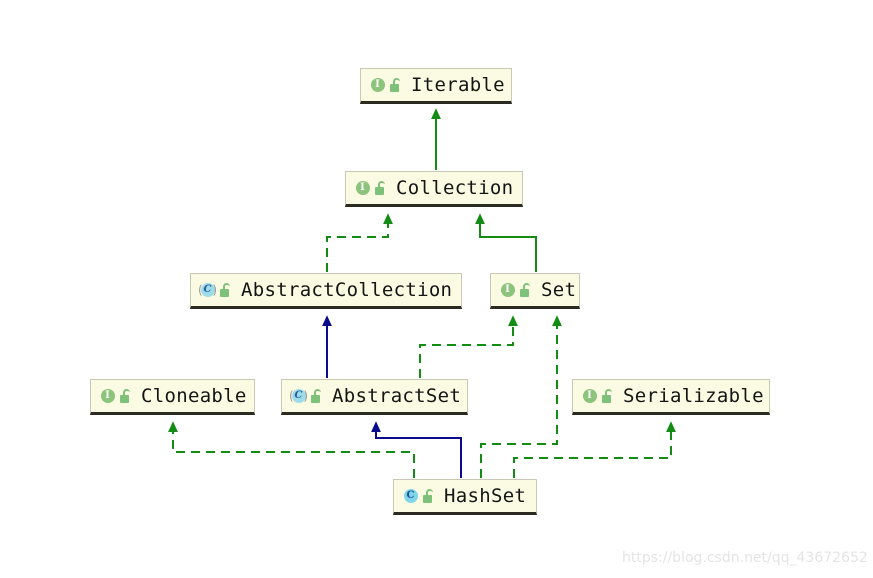 The width and height of the screenshot is (873, 578). What do you see at coordinates (410, 496) in the screenshot?
I see `class-icon: C` at bounding box center [410, 496].